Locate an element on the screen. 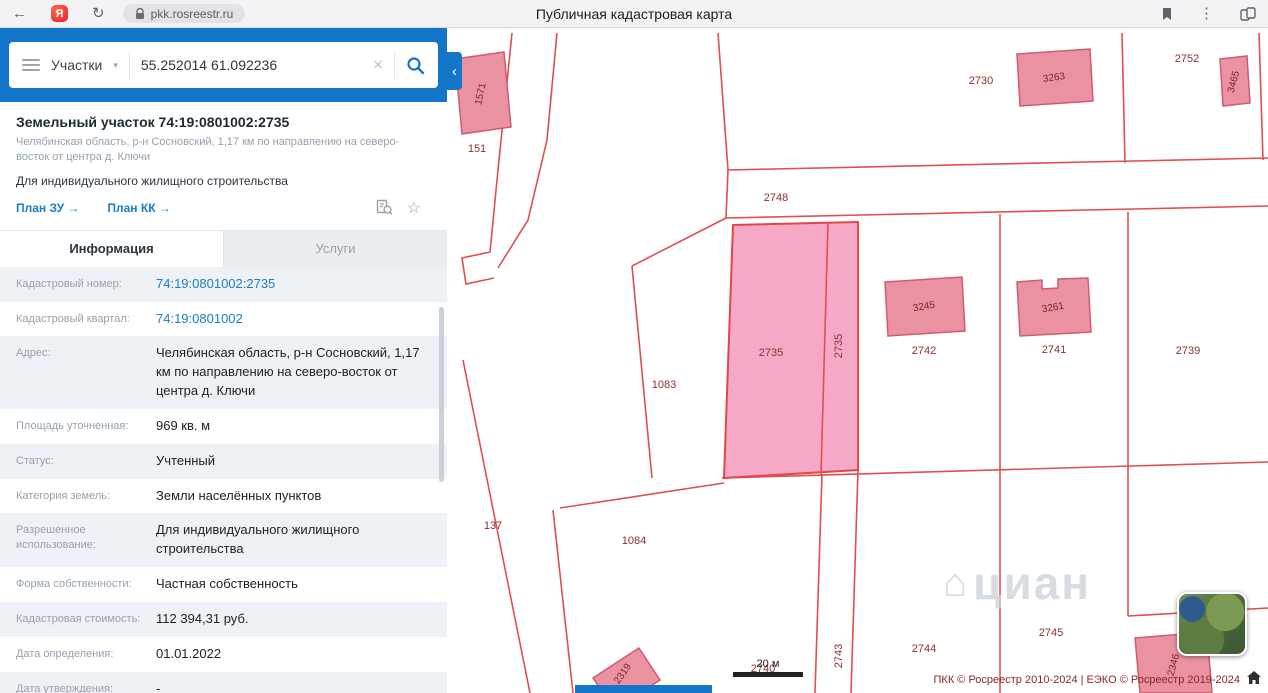  panel-scrollbar is located at coordinates (441, 394).